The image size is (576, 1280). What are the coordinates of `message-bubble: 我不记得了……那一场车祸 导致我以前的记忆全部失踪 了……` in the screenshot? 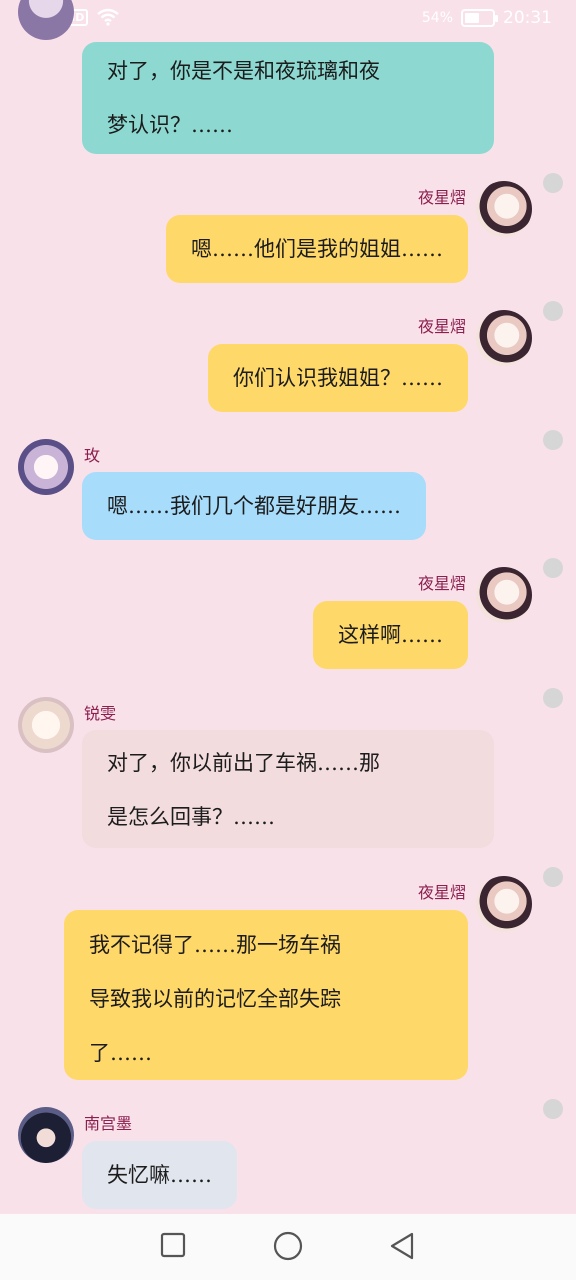 It's located at (266, 995).